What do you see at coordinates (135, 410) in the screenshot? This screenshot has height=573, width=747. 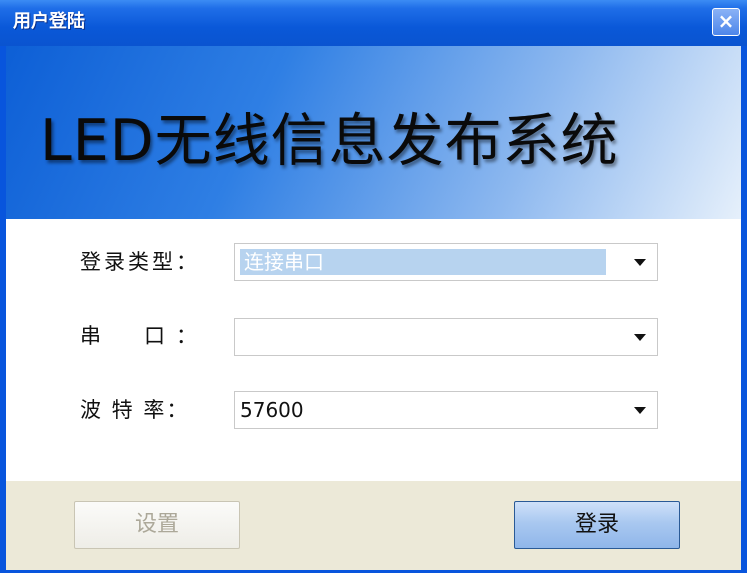 I see `baud-rate-label: 波 特 率：` at bounding box center [135, 410].